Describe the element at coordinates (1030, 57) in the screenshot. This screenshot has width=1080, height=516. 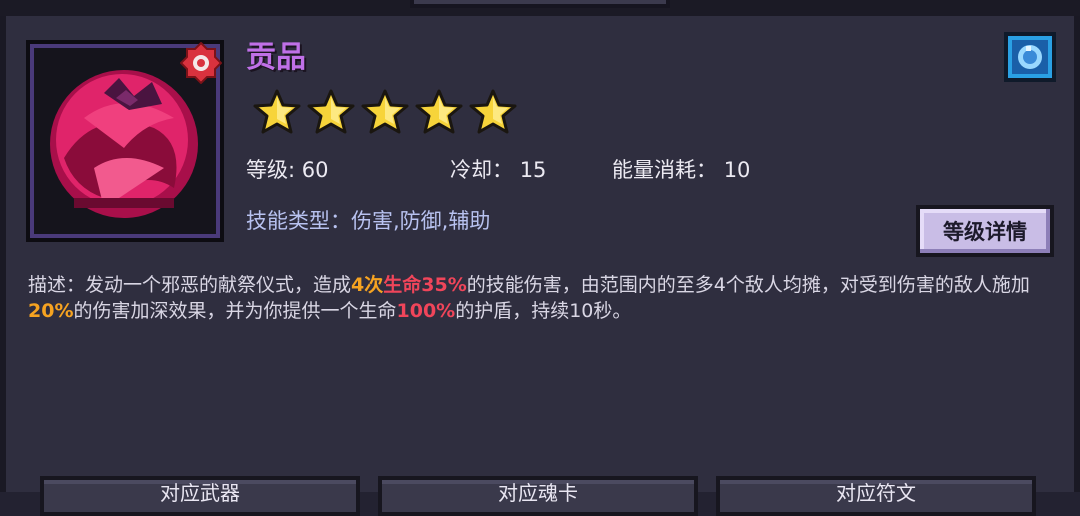
I see `blue-gem-icon` at that location.